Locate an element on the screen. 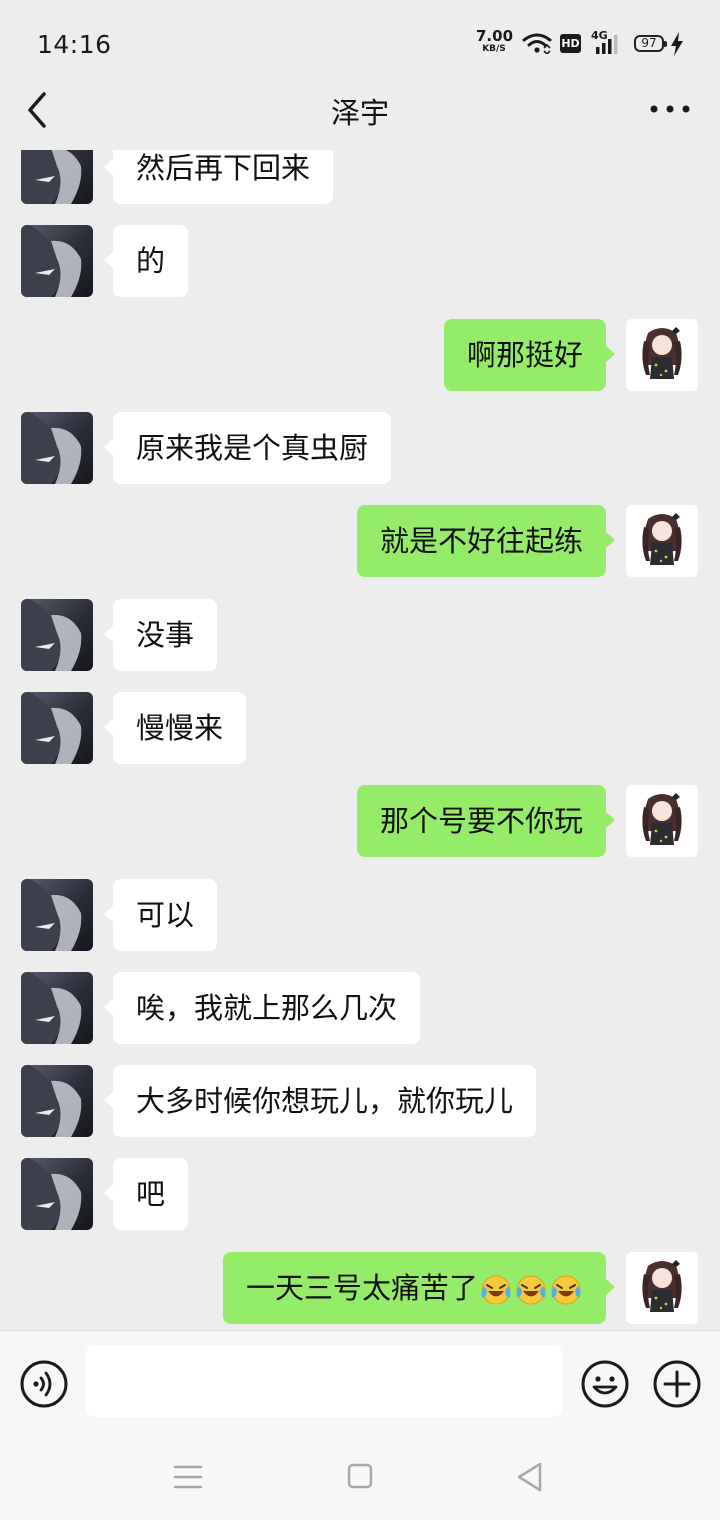  message-row: 唉，我就上那么几次 is located at coordinates (360, 1008).